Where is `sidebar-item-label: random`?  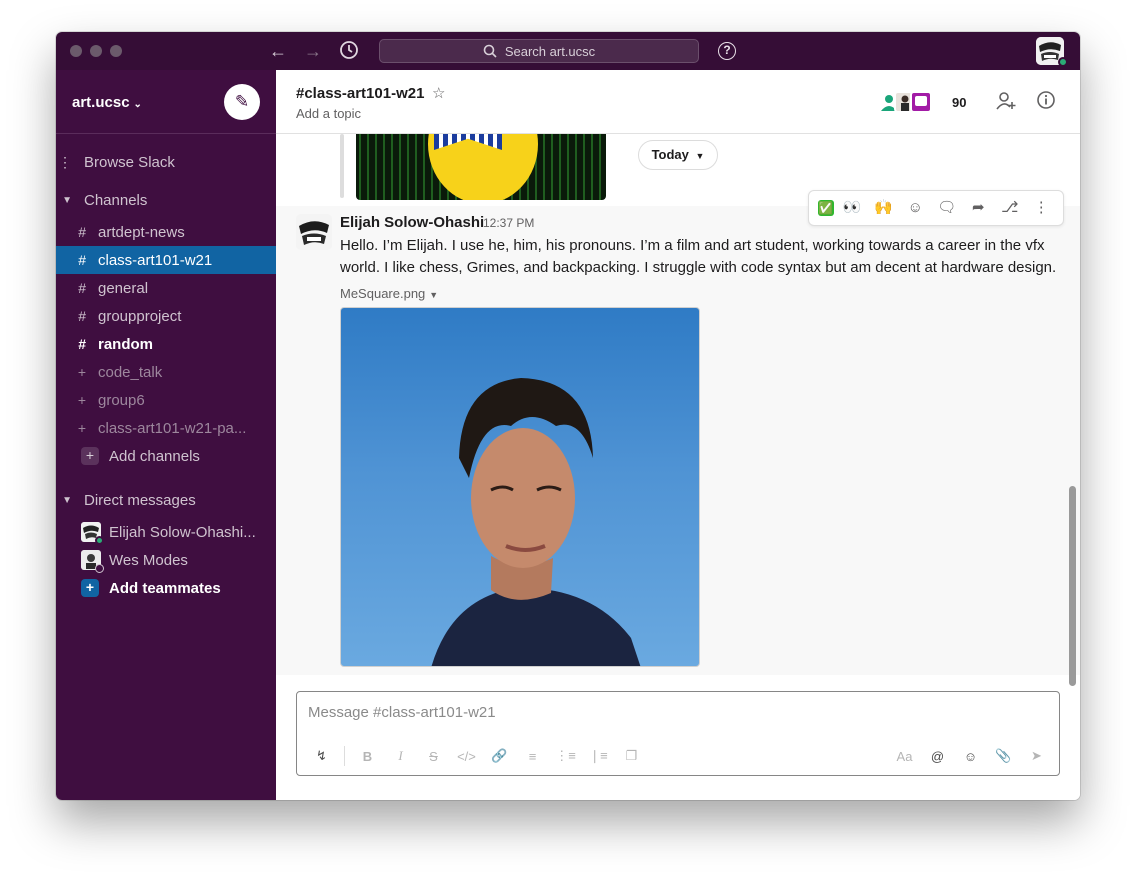
sidebar-item-label: random is located at coordinates (126, 344).